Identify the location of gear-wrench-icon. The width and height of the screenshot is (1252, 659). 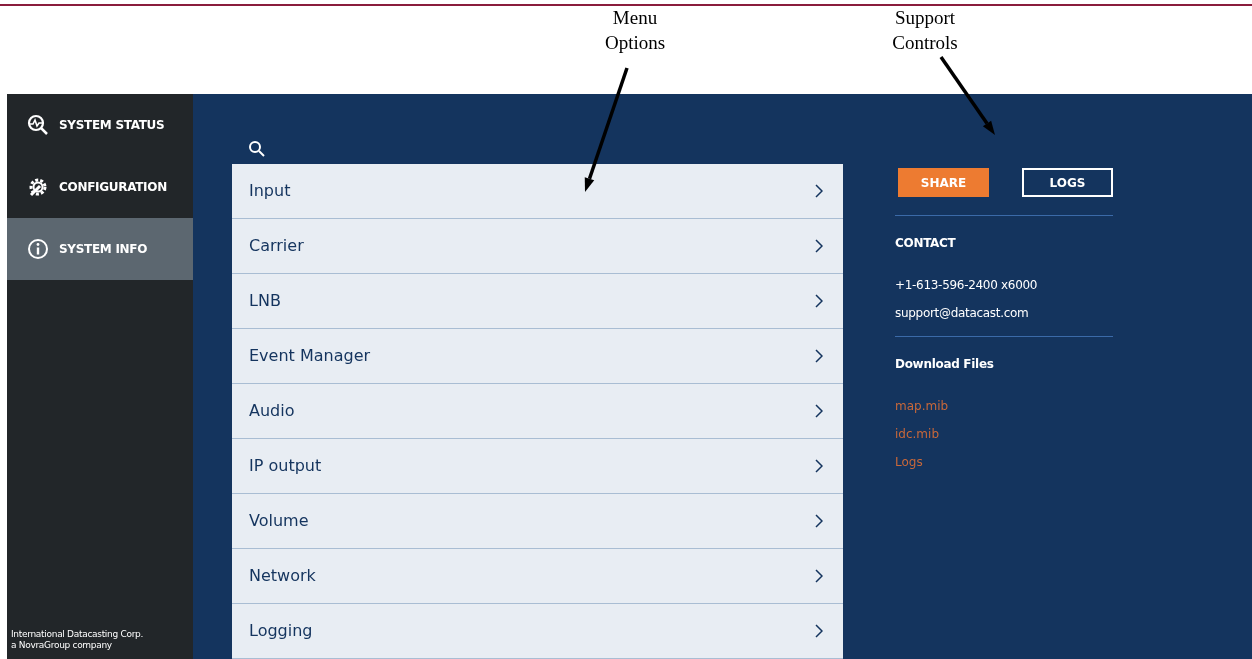
(38, 187).